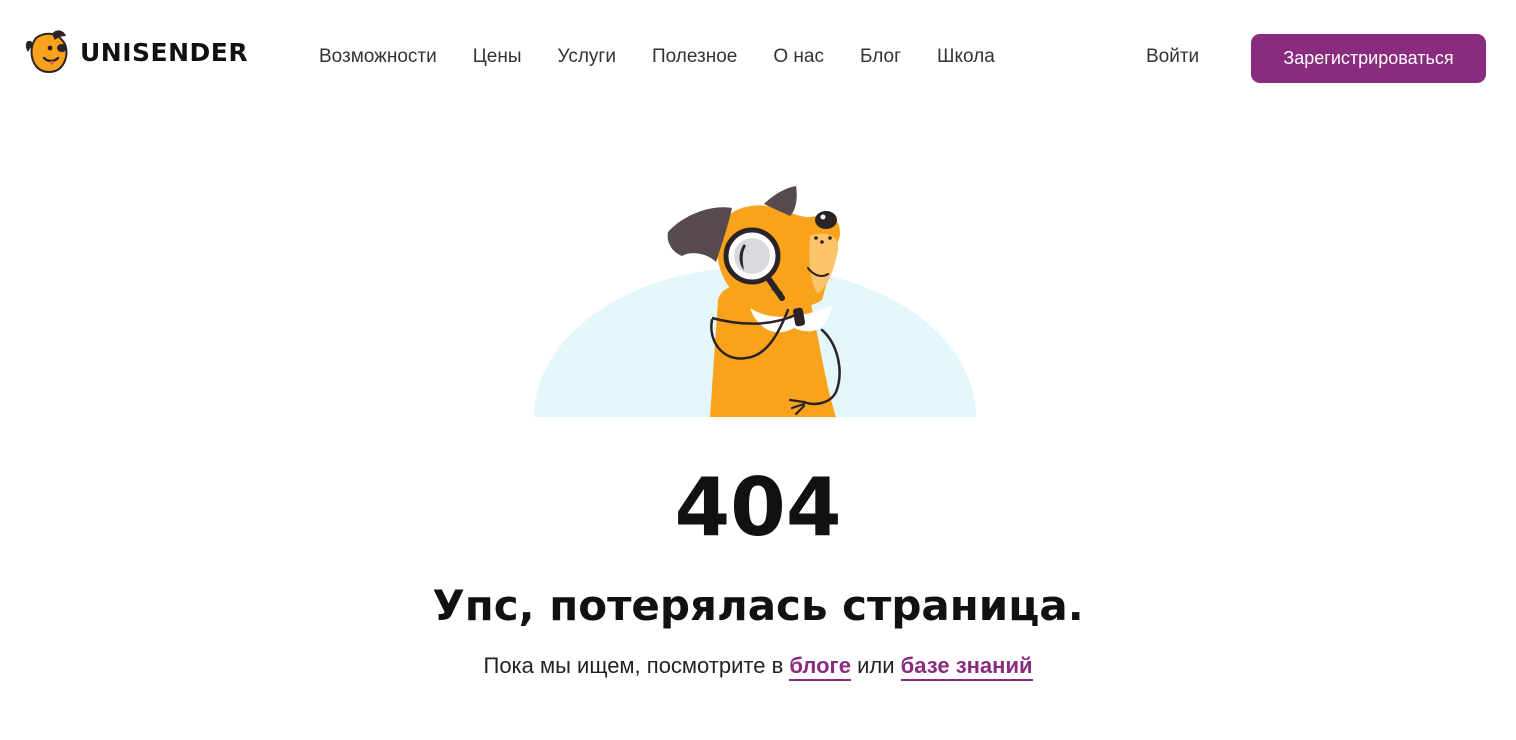 The image size is (1516, 740). I want to click on nav-item-services: Услуги, so click(587, 57).